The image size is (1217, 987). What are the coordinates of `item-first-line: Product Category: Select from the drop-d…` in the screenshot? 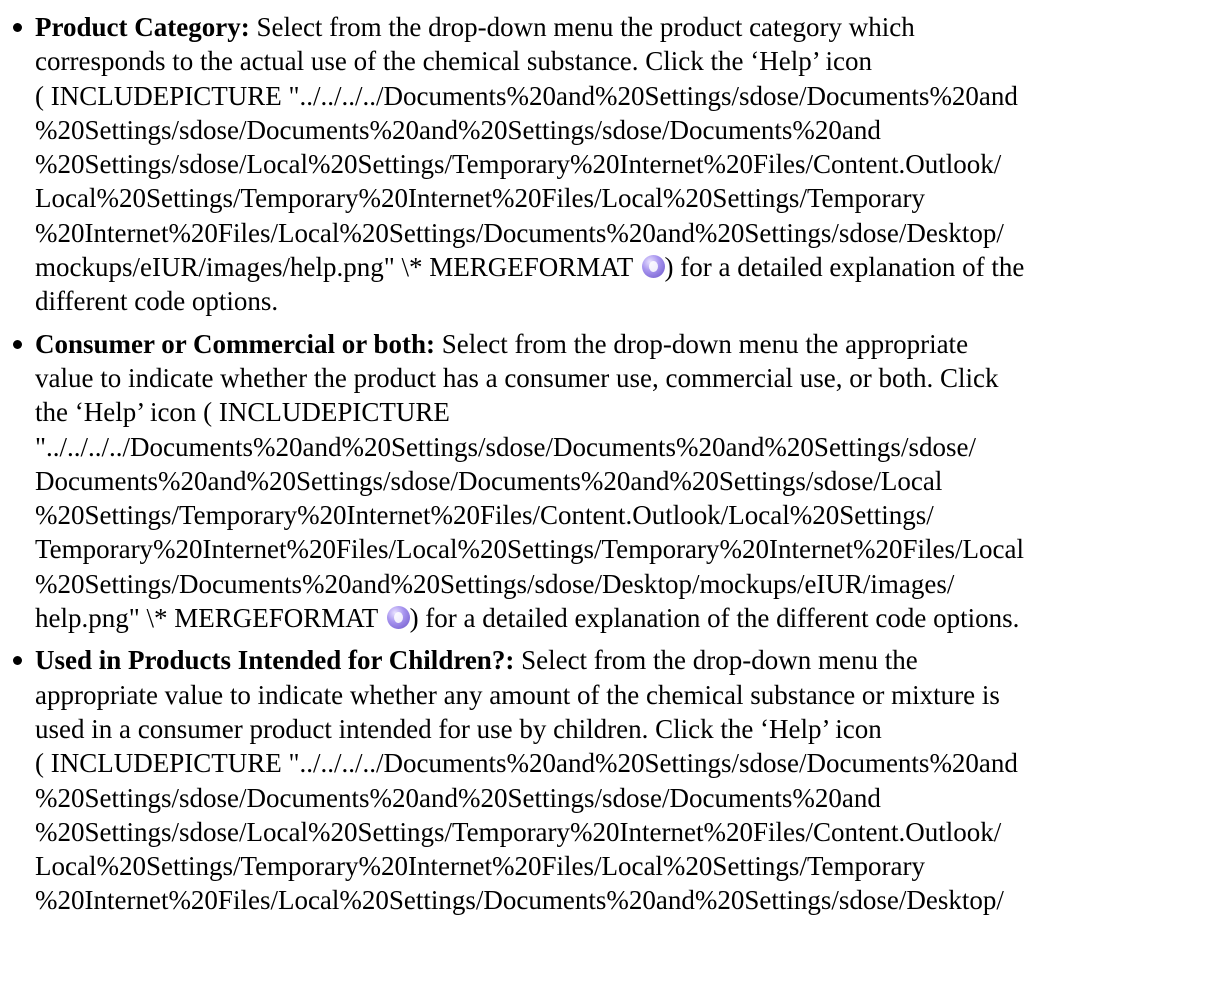 It's located at (626, 27).